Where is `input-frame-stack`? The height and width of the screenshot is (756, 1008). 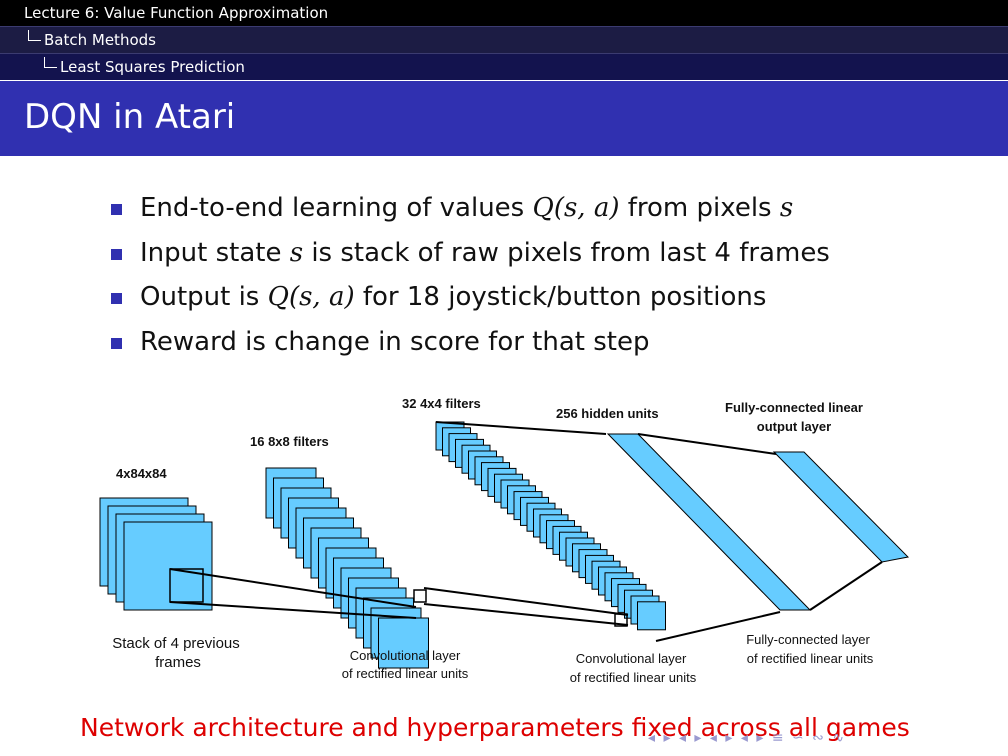
input-frame-stack is located at coordinates (156, 554).